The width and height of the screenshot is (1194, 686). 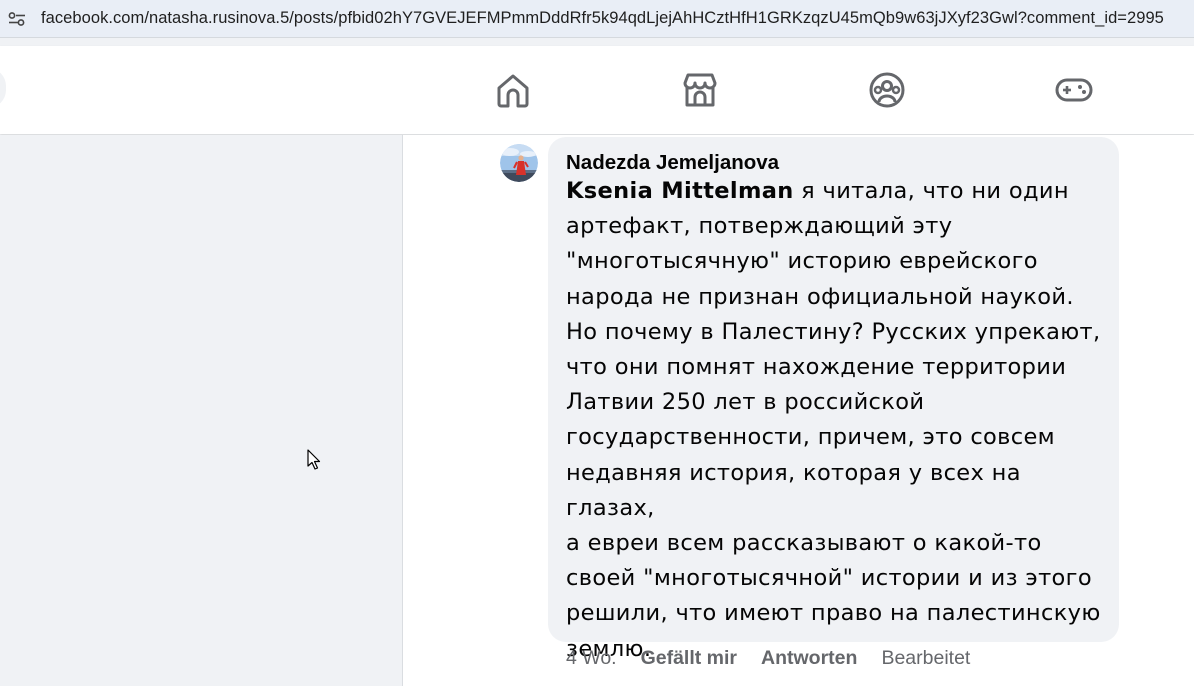 What do you see at coordinates (759, 226) in the screenshot?
I see `comment-line: артефакт, потверждающий эту` at bounding box center [759, 226].